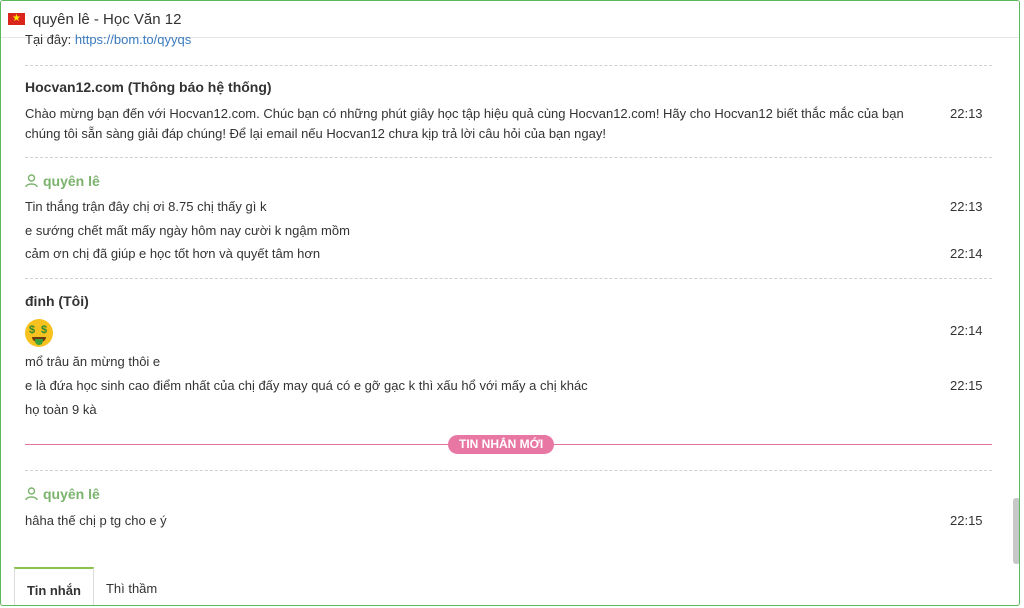 Image resolution: width=1024 pixels, height=608 pixels. I want to click on tab-whisper: Thì thầm, so click(131, 586).